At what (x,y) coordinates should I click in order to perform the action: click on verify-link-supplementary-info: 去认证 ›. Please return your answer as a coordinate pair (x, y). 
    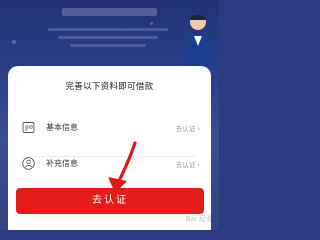
    Looking at the image, I should click on (188, 164).